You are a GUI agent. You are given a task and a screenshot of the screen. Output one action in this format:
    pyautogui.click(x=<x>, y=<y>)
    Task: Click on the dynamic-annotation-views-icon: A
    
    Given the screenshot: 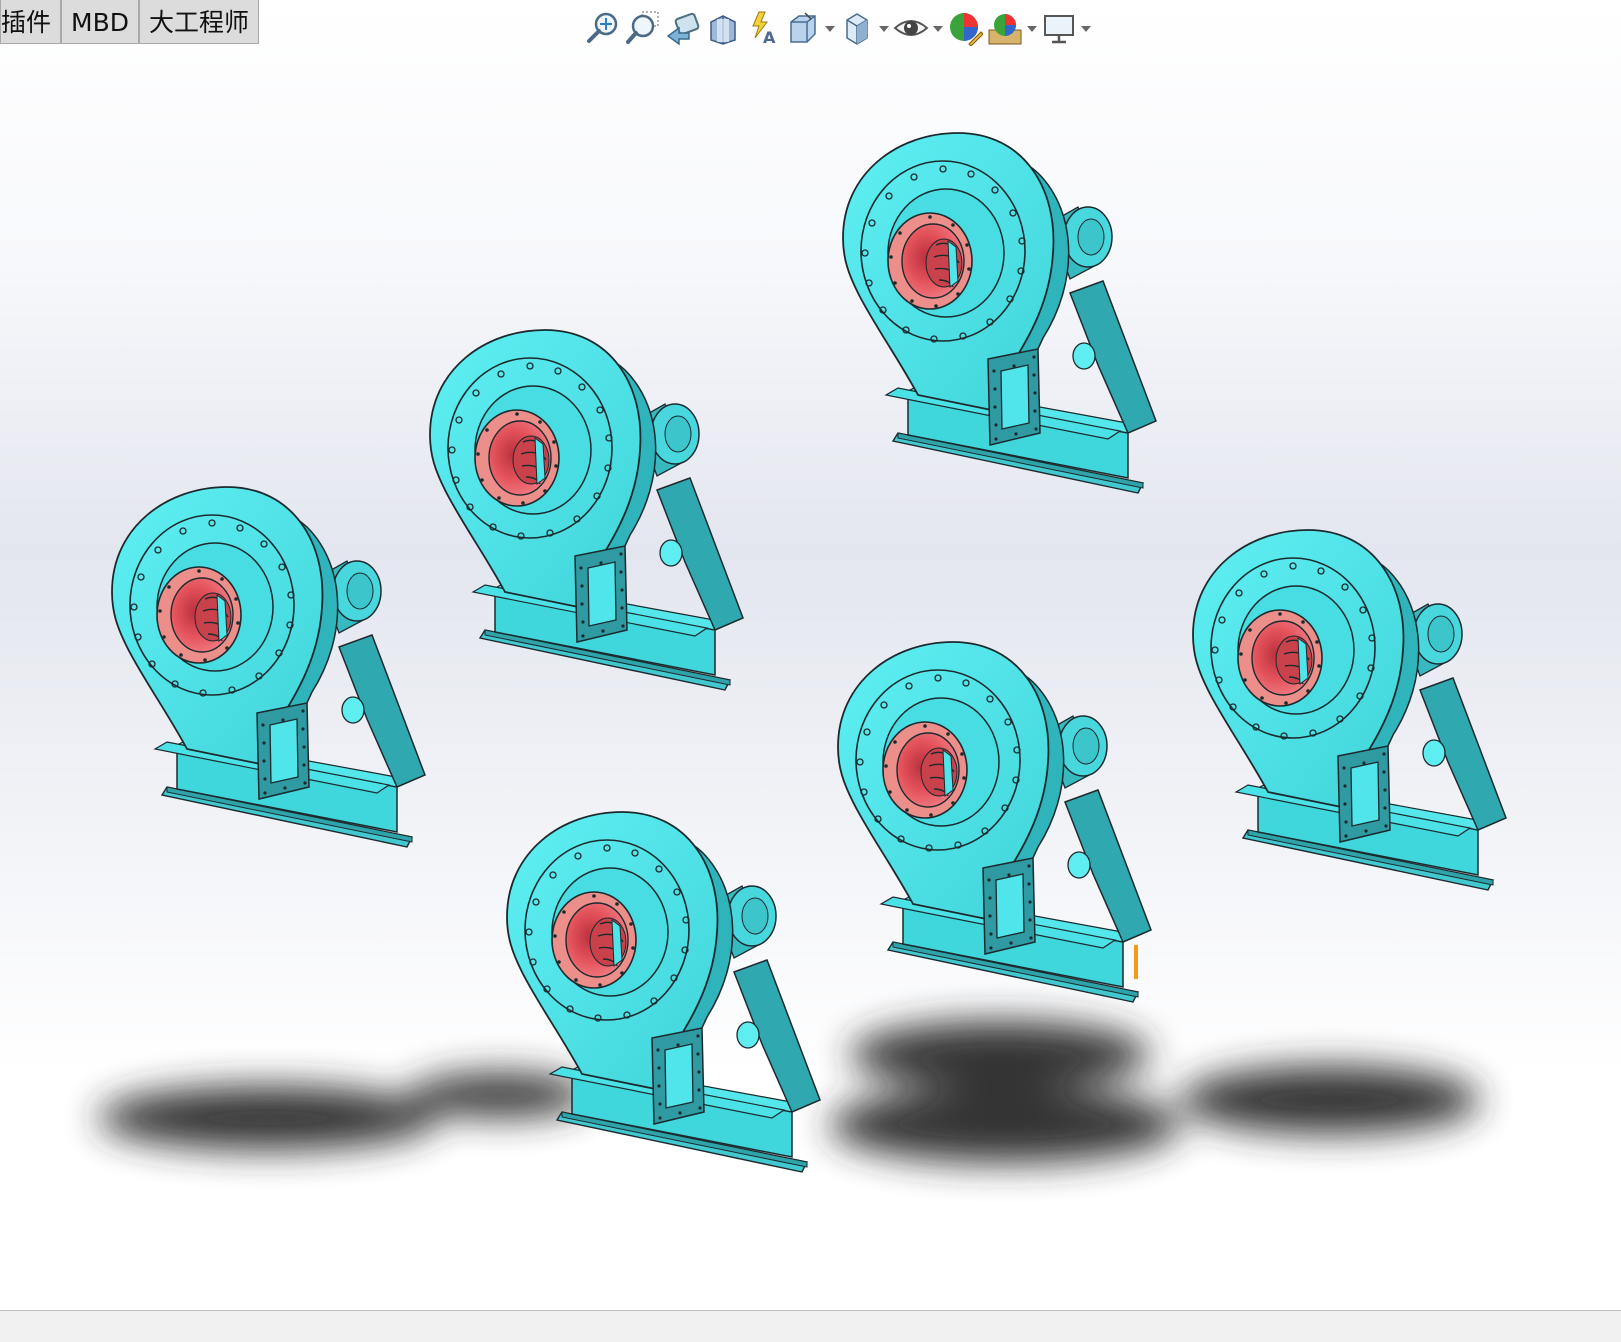 What is the action you would take?
    pyautogui.click(x=763, y=28)
    